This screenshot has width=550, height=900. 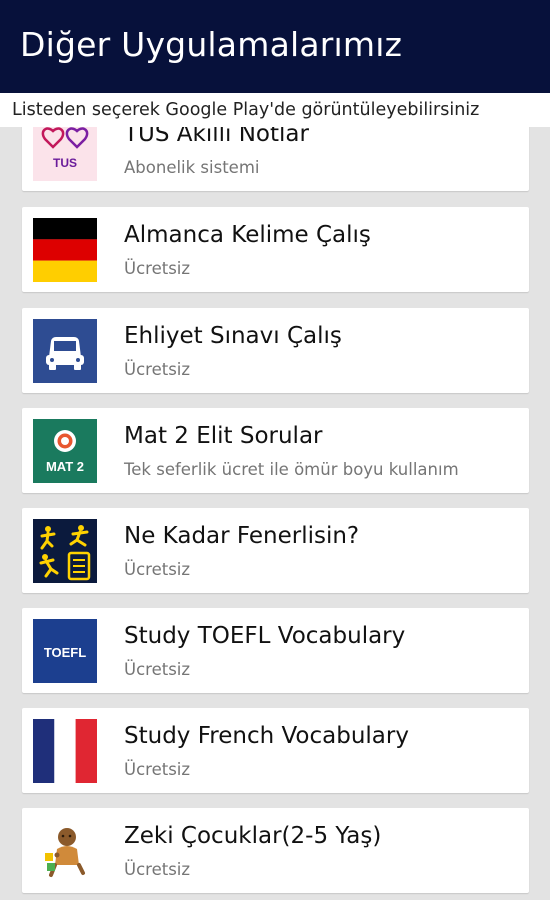 I want to click on app-bar: Diğer Uygulamalarımız, so click(x=275, y=46).